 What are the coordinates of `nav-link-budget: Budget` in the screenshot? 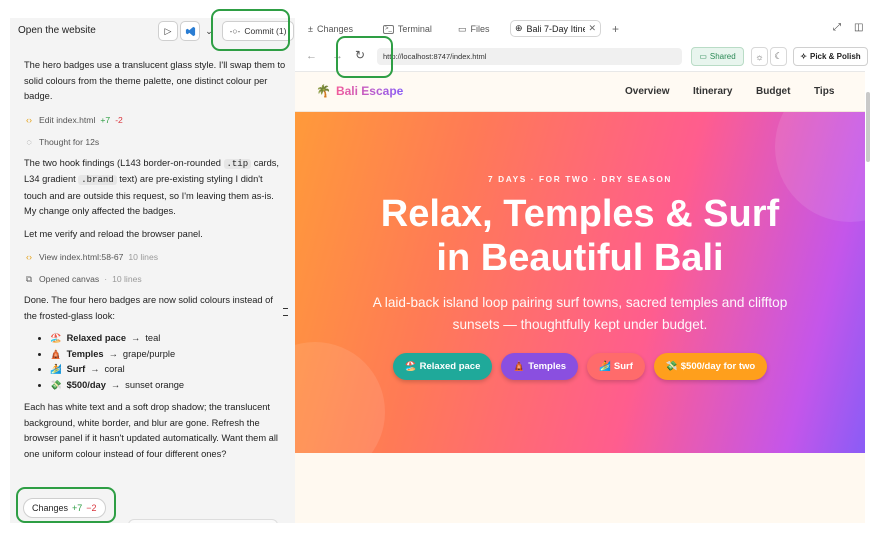 It's located at (773, 91).